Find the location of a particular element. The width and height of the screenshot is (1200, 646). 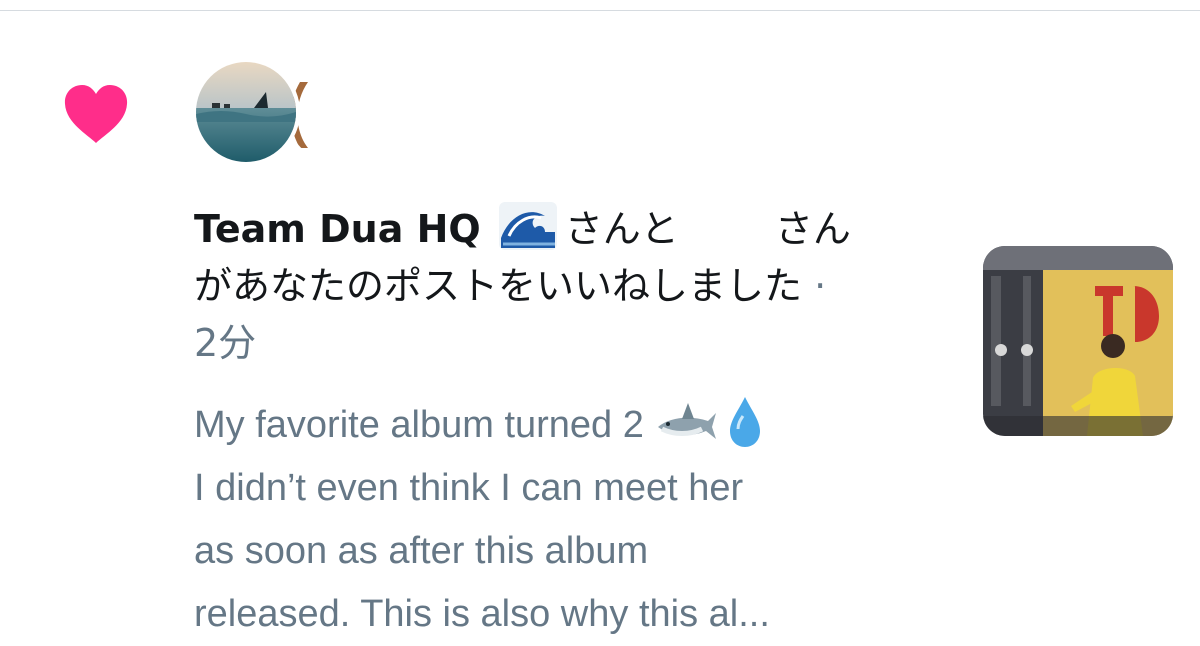

concert-photo-thumbnail-icon is located at coordinates (1078, 341).